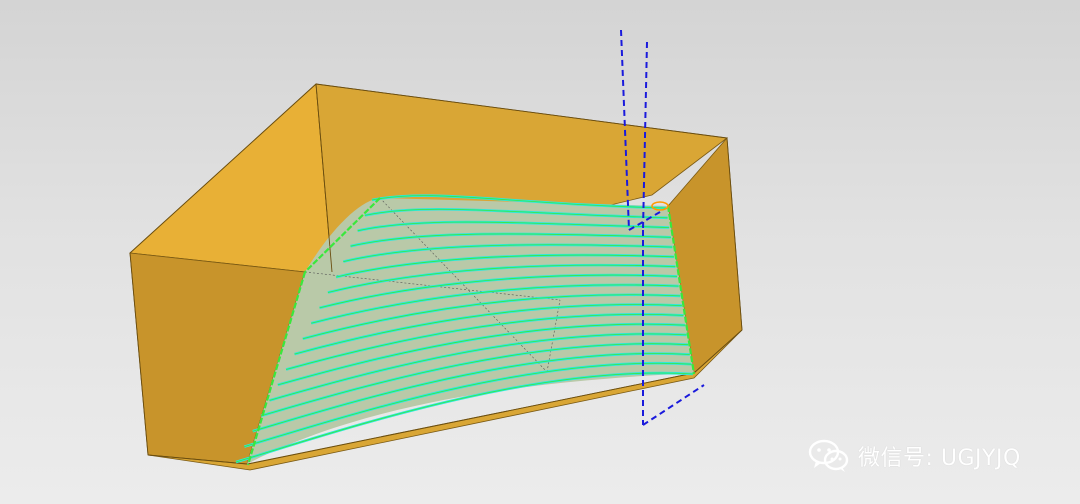 The image size is (1080, 504). Describe the element at coordinates (673, 405) in the screenshot. I see `tool-axis-line` at that location.